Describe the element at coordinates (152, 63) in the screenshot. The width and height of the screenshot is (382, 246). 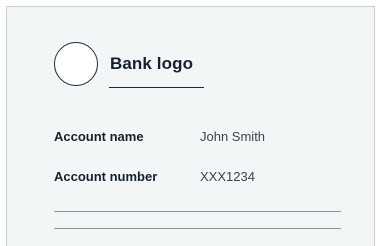
I see `bank-logo-label: Bank logo` at that location.